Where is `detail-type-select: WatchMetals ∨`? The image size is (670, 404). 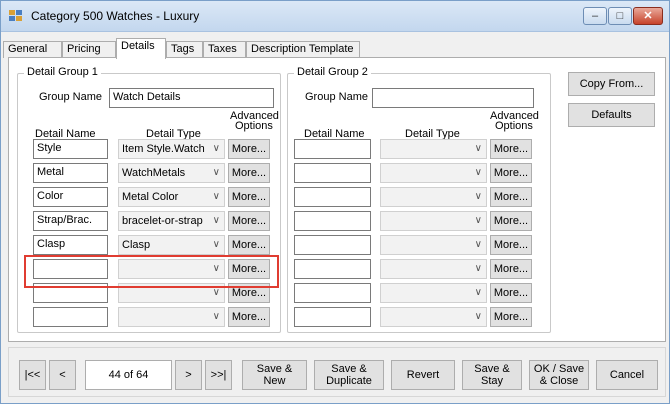
detail-type-select: WatchMetals ∨ is located at coordinates (171, 173).